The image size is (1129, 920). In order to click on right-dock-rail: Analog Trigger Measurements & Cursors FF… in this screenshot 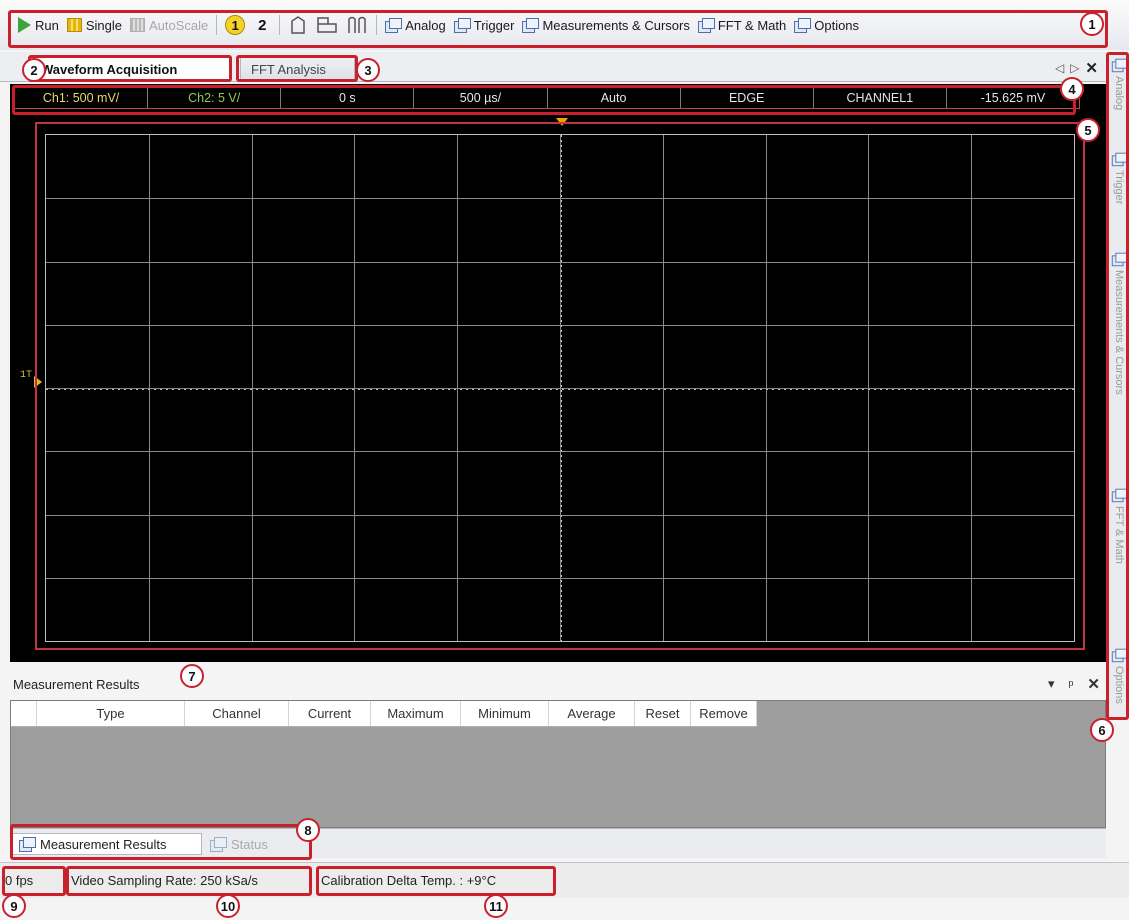, I will do `click(1118, 386)`.